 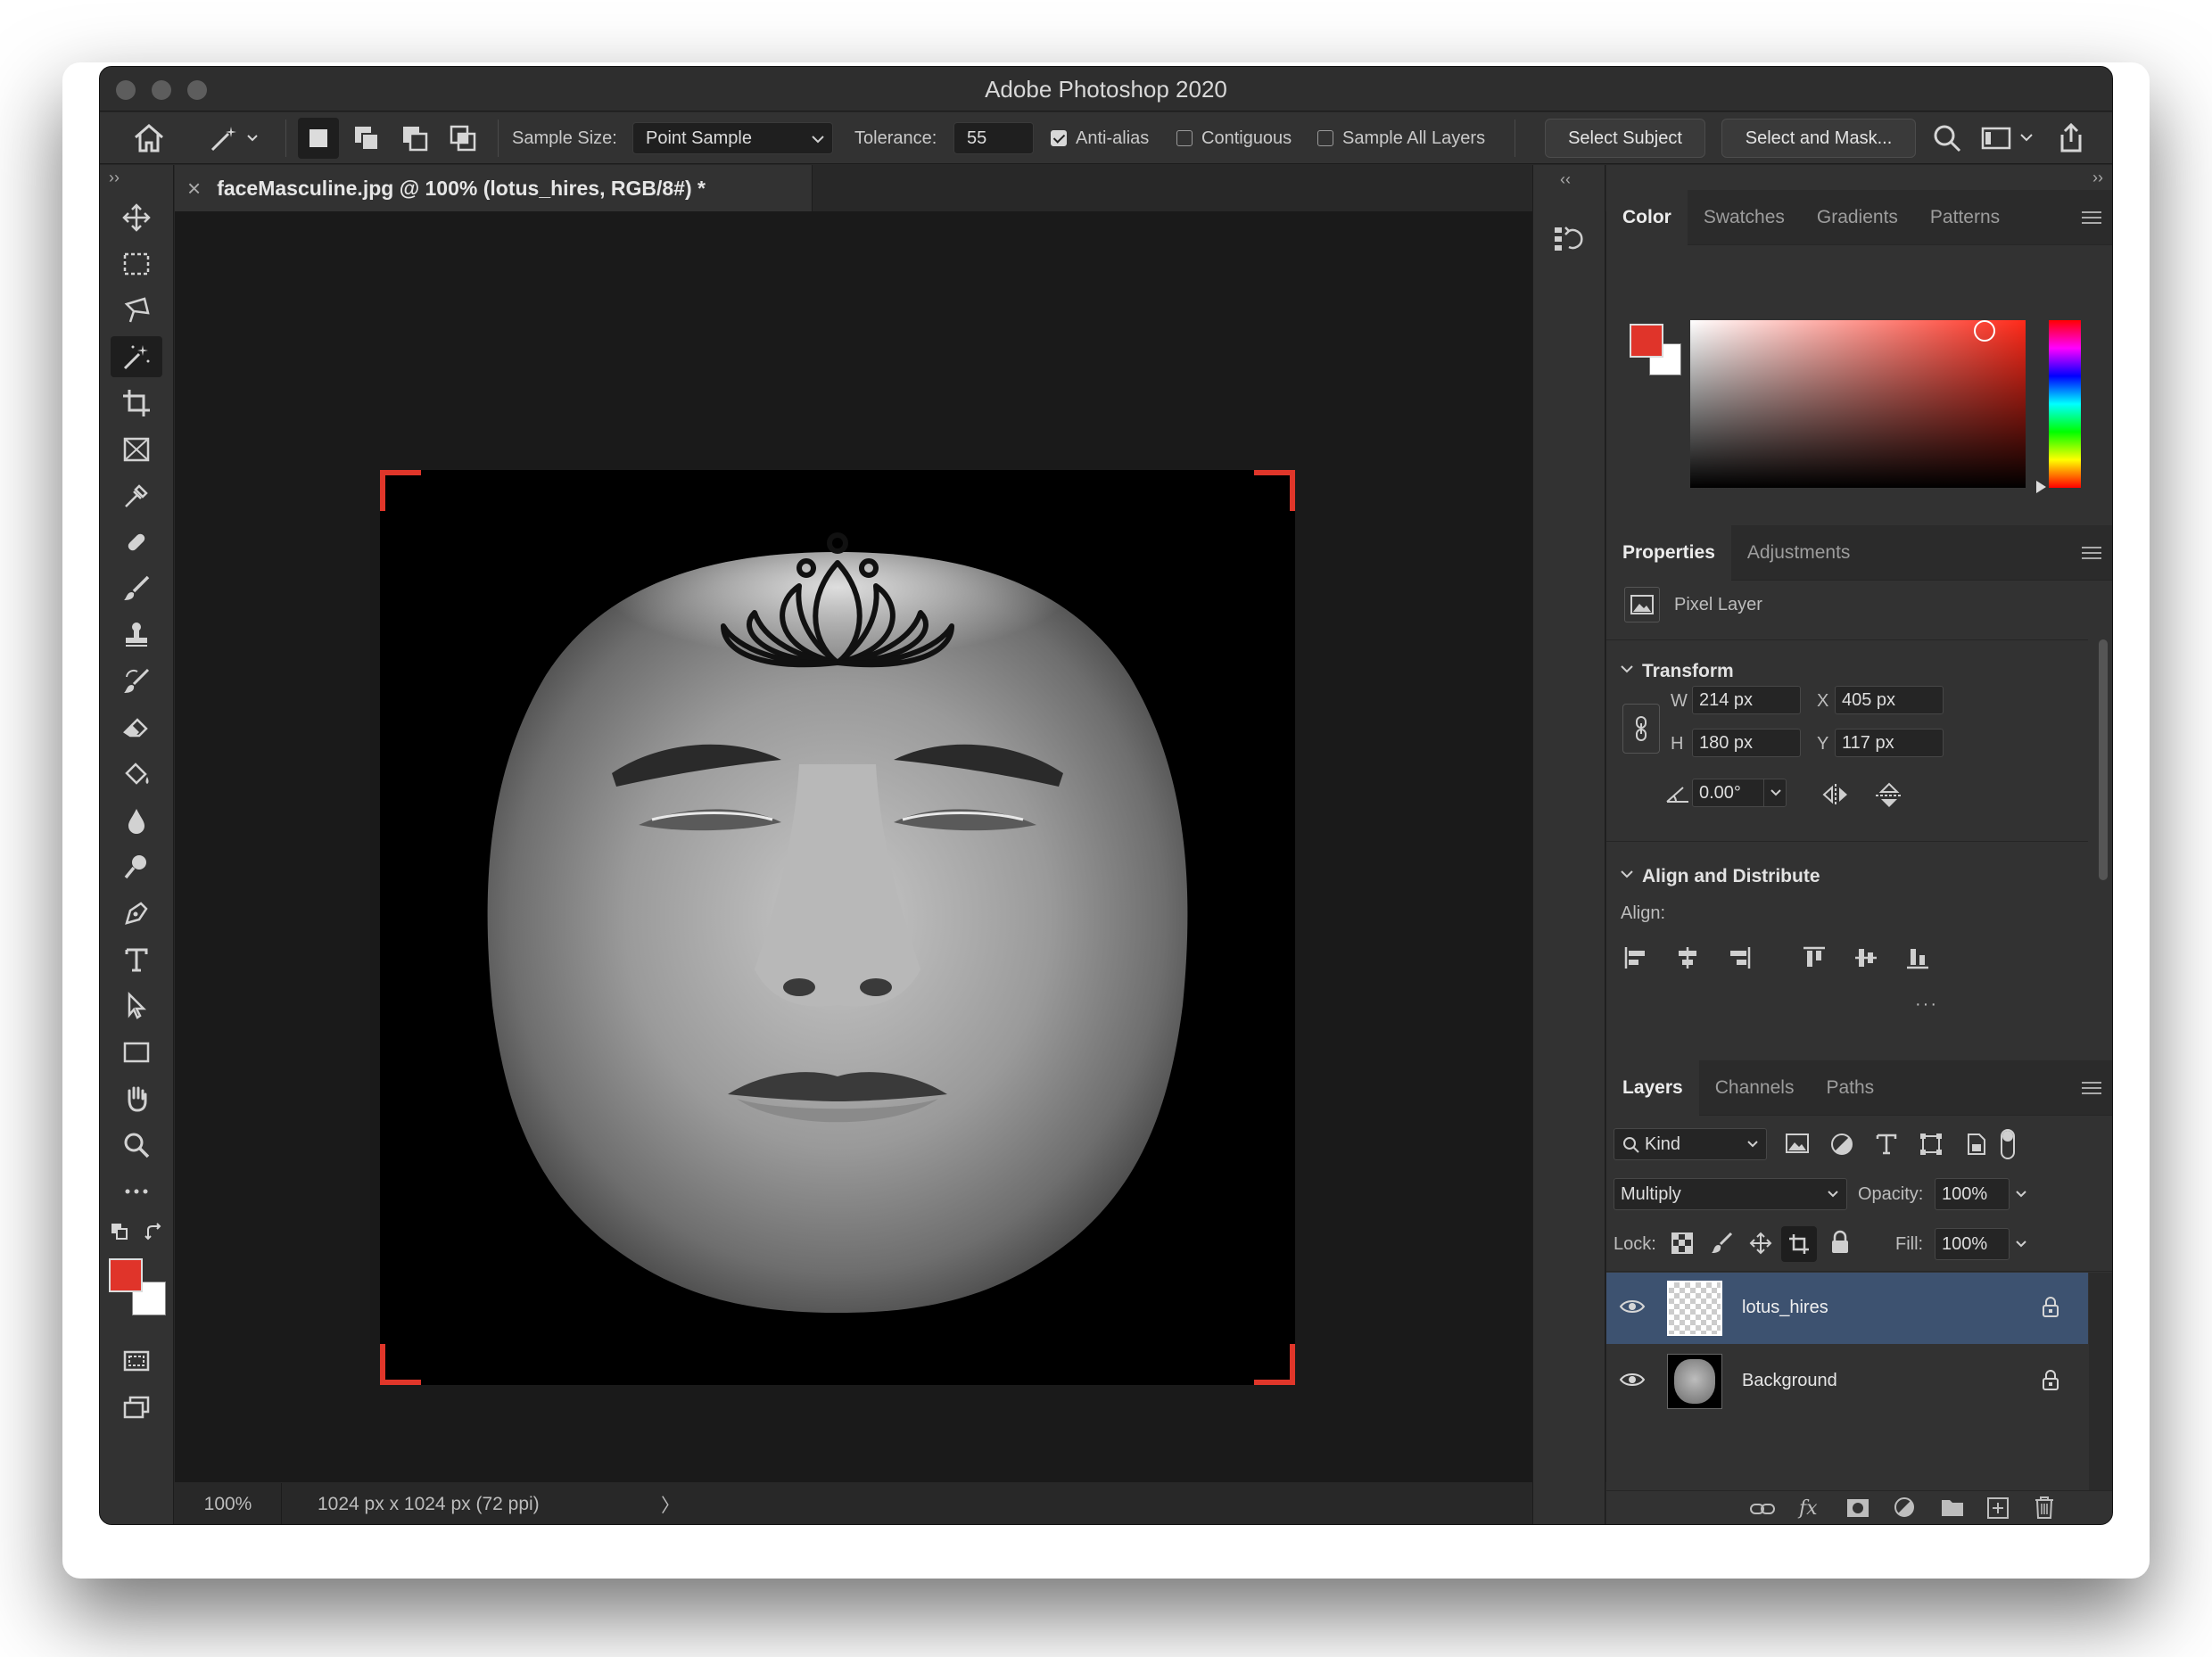 I want to click on sample-all-layers-option: Sample All Layers, so click(x=1401, y=138).